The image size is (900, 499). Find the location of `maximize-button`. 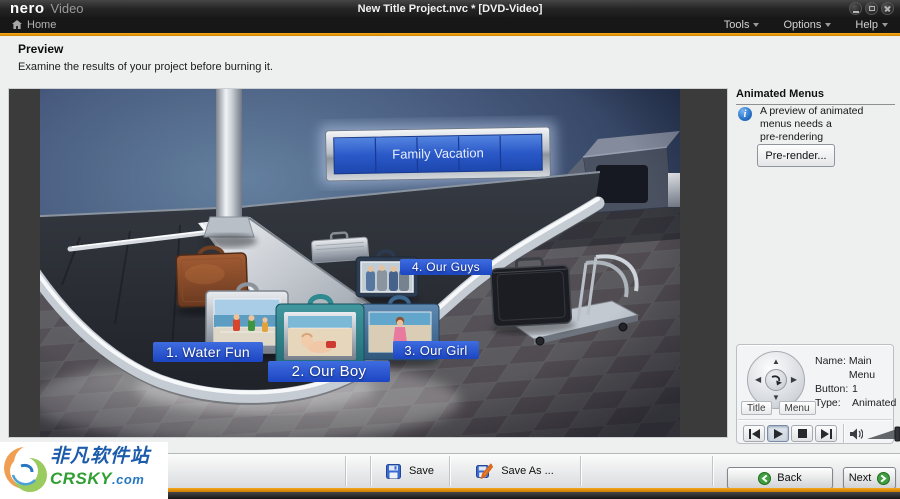

maximize-button is located at coordinates (871, 8).